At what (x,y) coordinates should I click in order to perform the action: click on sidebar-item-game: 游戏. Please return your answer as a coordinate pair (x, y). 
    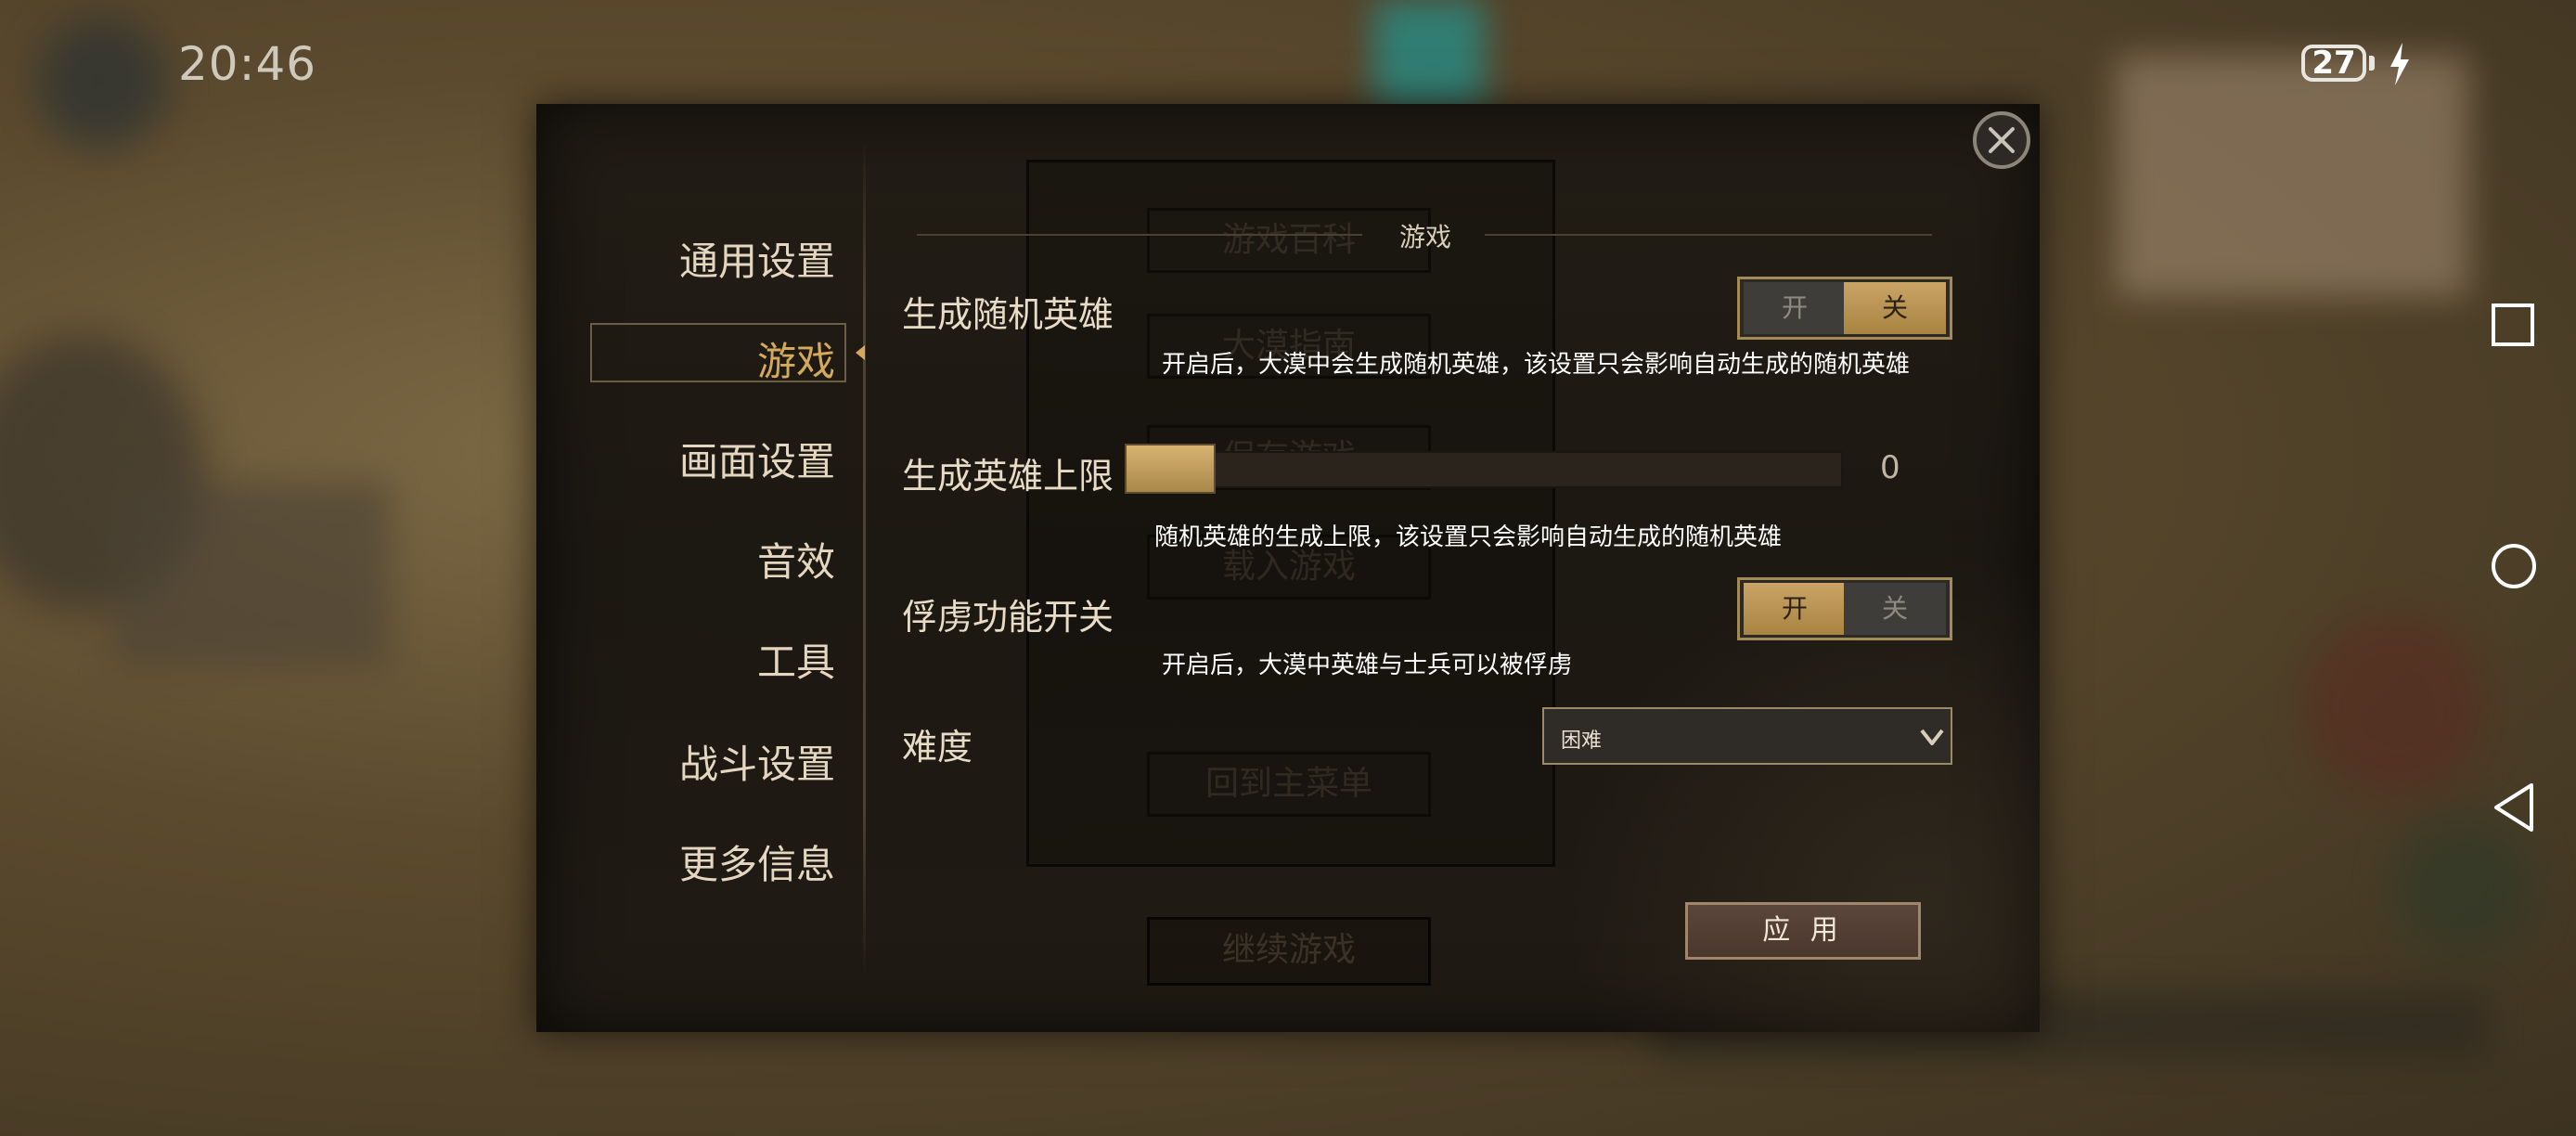
    Looking at the image, I should click on (796, 358).